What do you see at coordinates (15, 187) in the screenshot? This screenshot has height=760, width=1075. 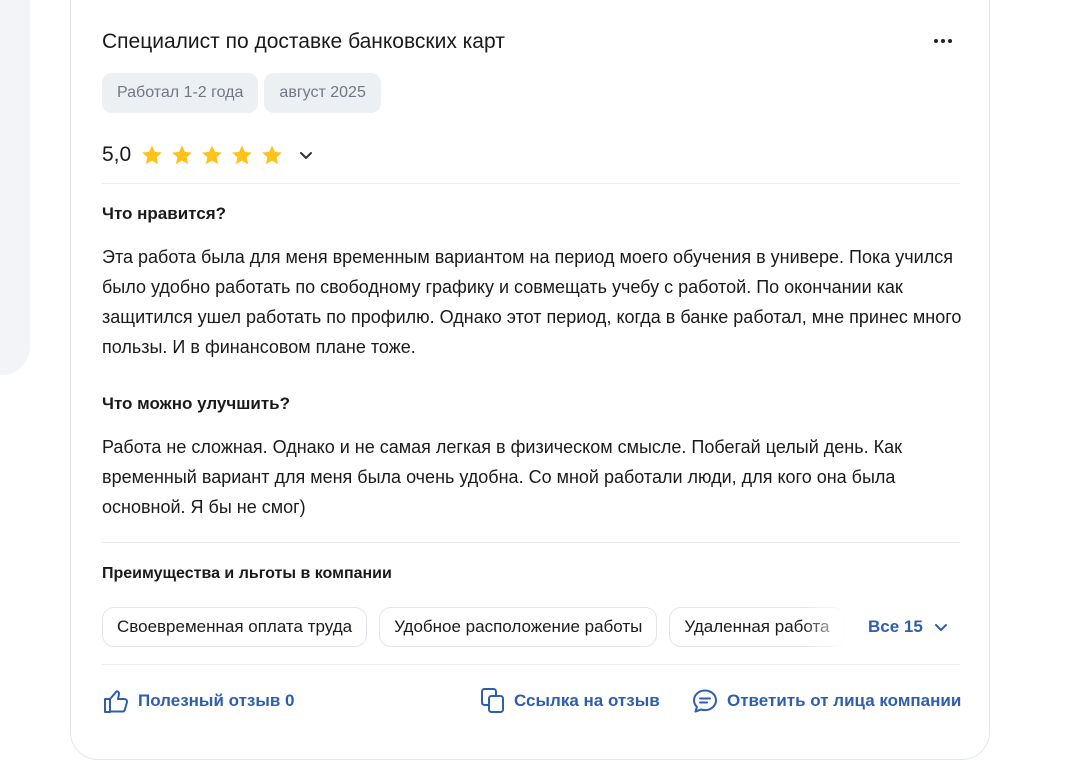 I see `left-side-panel` at bounding box center [15, 187].